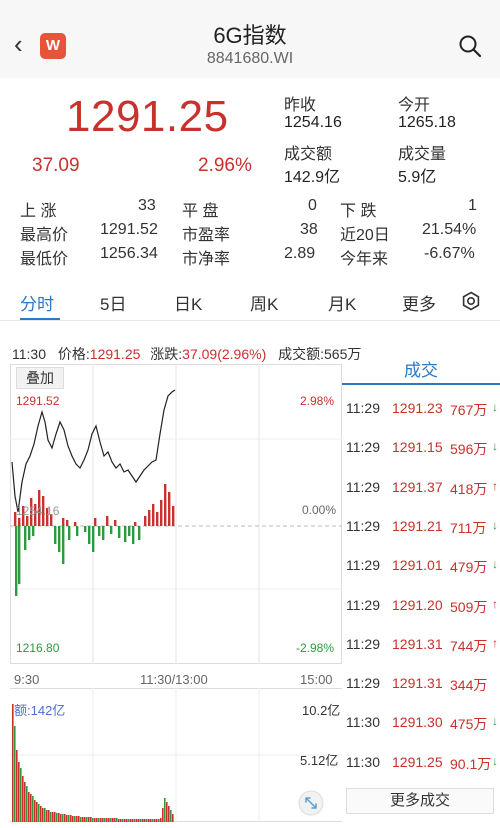 Image resolution: width=500 pixels, height=828 pixels. What do you see at coordinates (417, 408) in the screenshot?
I see `trade-price: 1291.23` at bounding box center [417, 408].